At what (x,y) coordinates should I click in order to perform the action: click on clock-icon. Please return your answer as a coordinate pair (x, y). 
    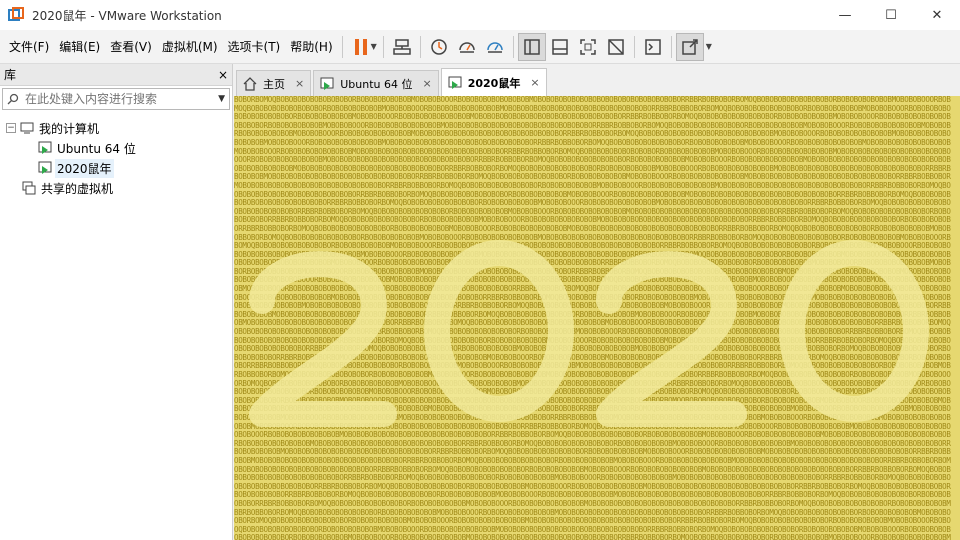
    Looking at the image, I should click on (439, 46).